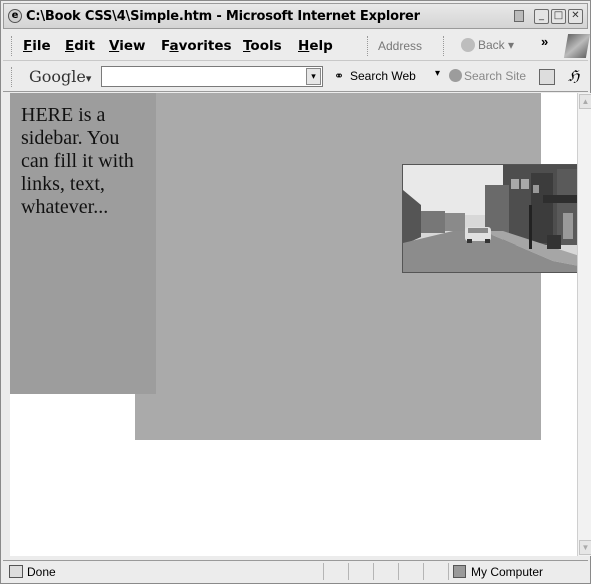  What do you see at coordinates (32, 572) in the screenshot?
I see `status-text: Done` at bounding box center [32, 572].